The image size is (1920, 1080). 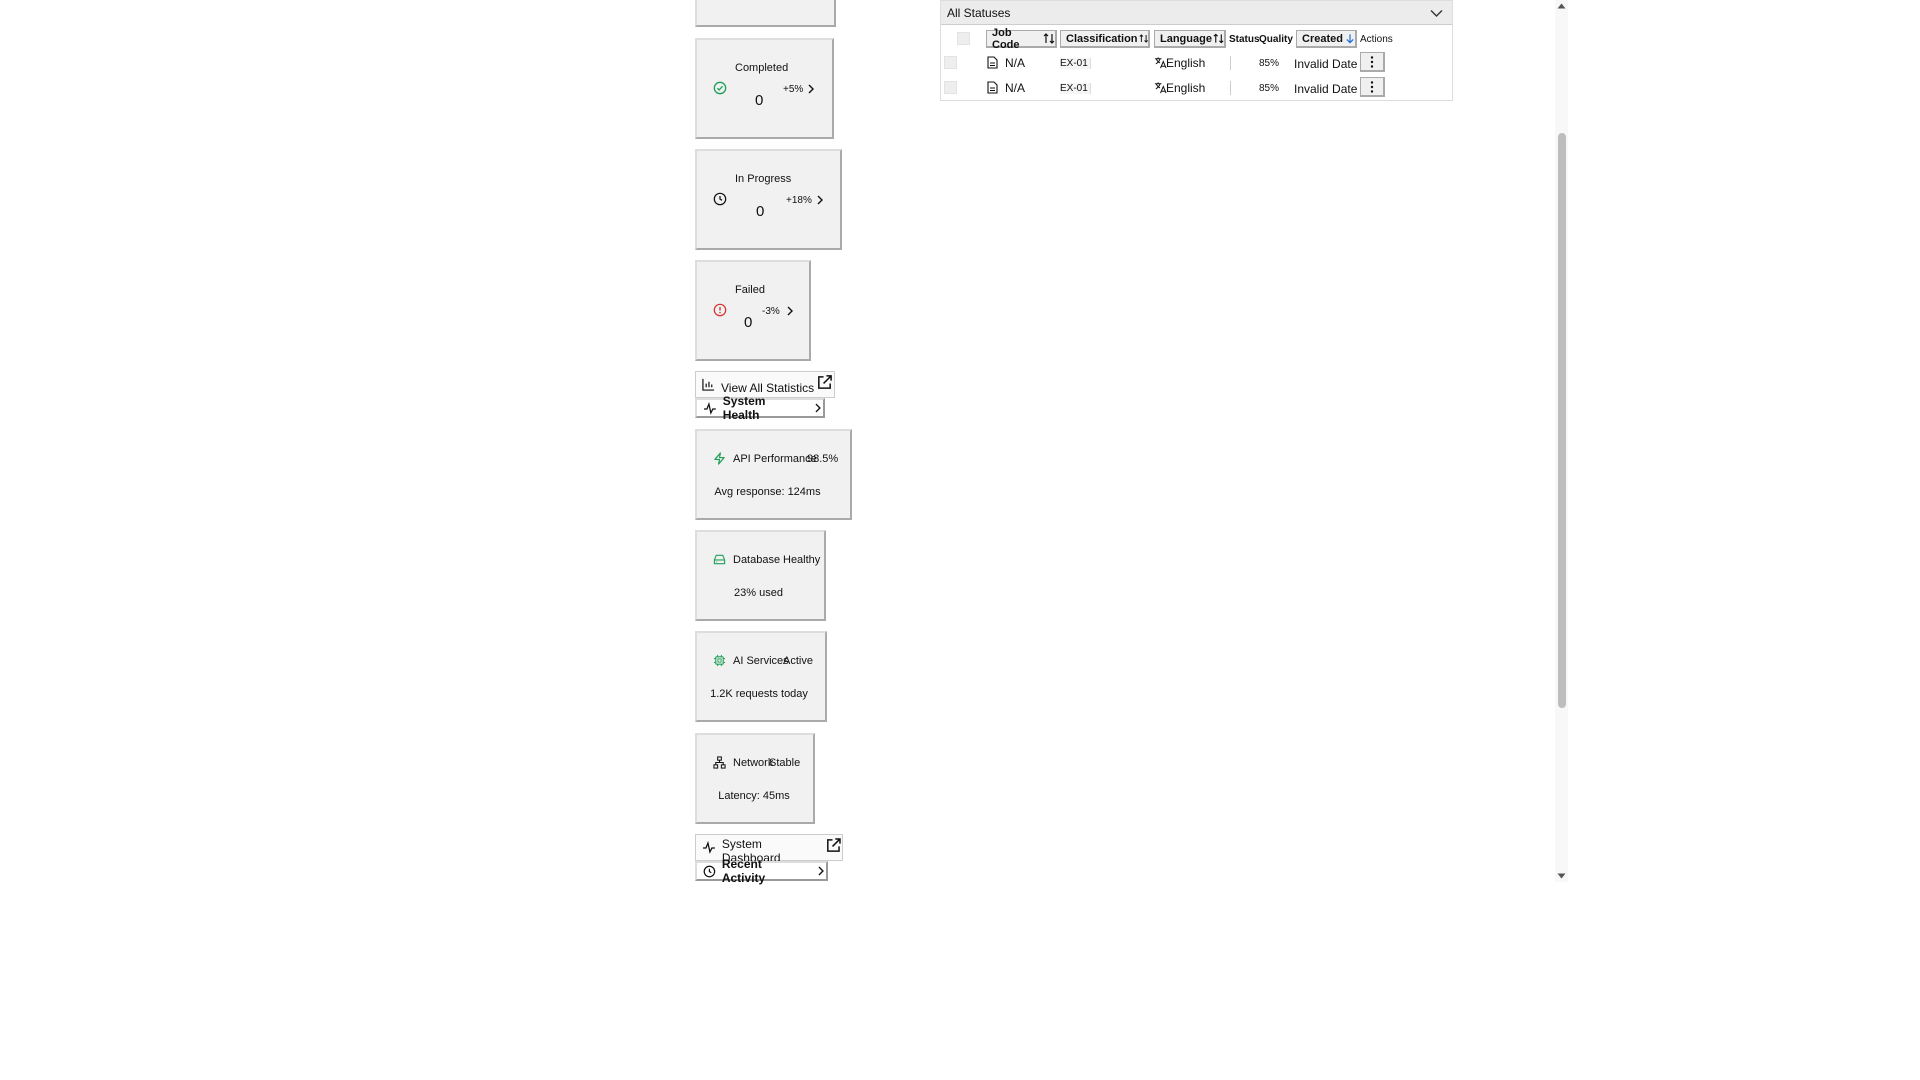 I want to click on bar-chart-icon, so click(x=708, y=384).